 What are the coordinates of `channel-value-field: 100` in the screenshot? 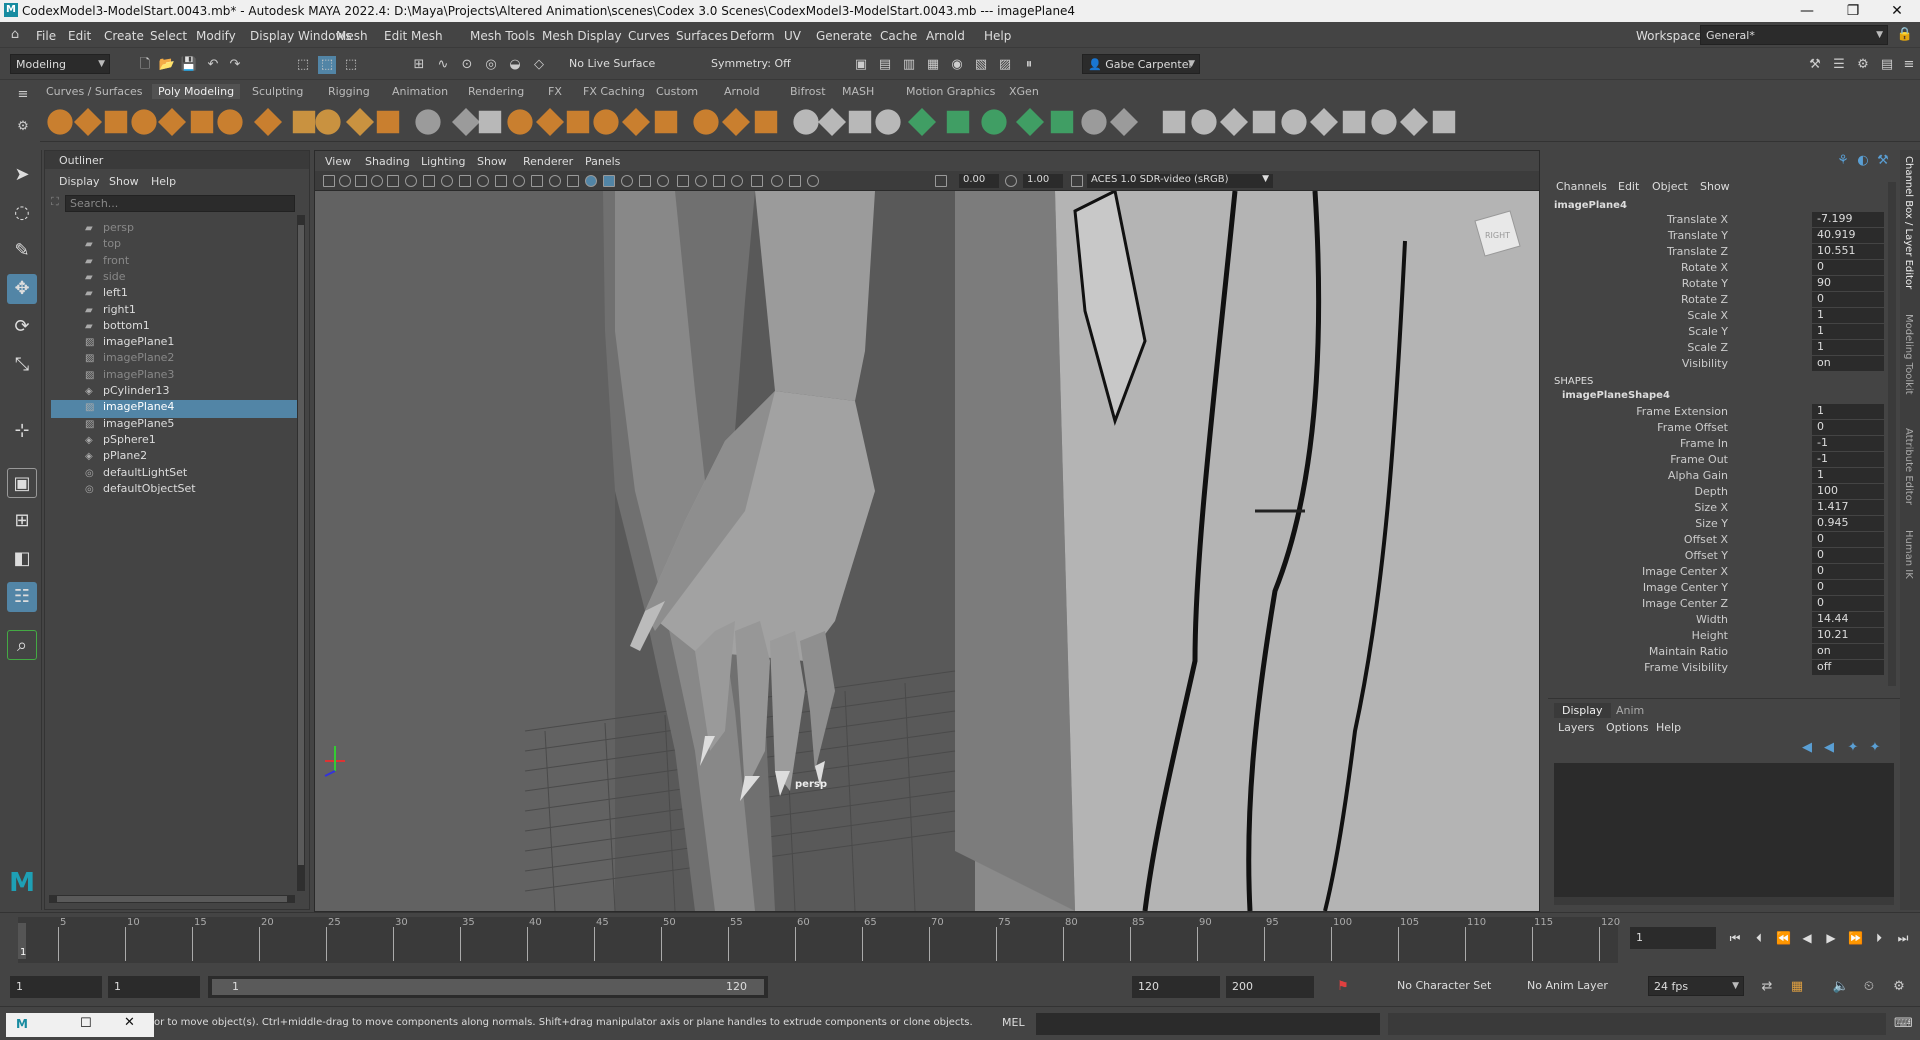 It's located at (1848, 491).